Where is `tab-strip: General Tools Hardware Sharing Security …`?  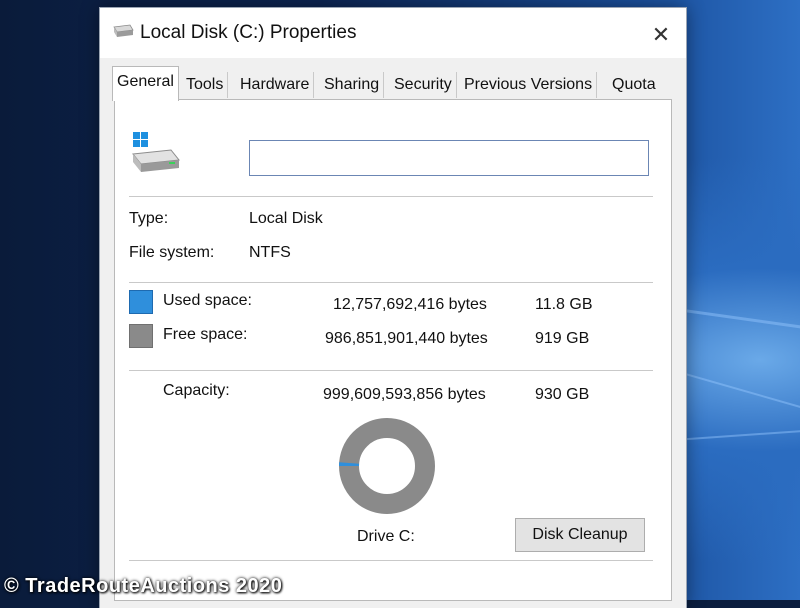 tab-strip: General Tools Hardware Sharing Security … is located at coordinates (392, 83).